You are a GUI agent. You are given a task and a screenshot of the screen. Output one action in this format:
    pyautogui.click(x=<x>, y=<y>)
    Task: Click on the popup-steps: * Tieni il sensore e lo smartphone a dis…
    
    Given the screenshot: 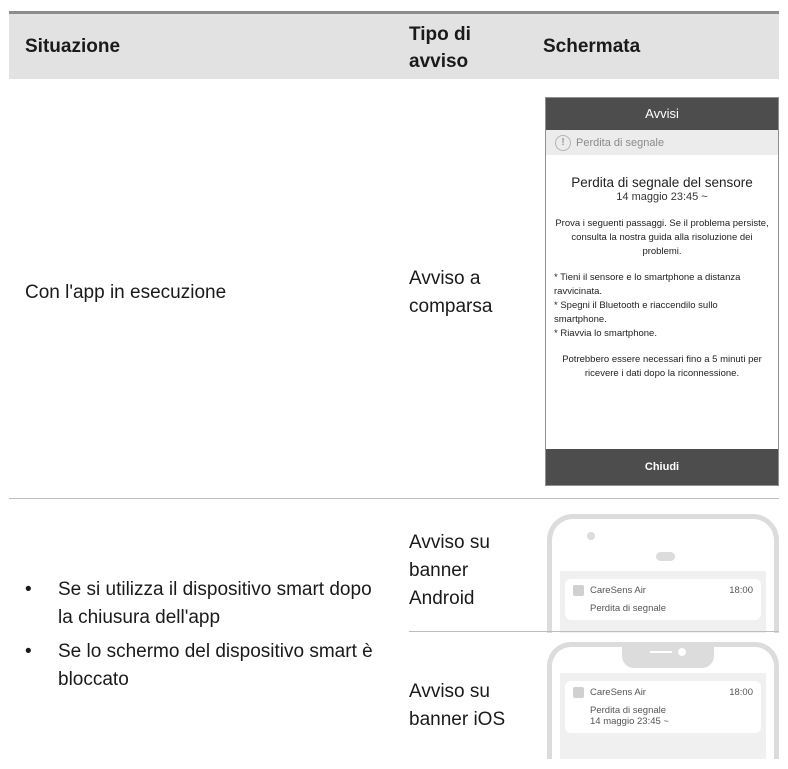 What is the action you would take?
    pyautogui.click(x=662, y=306)
    